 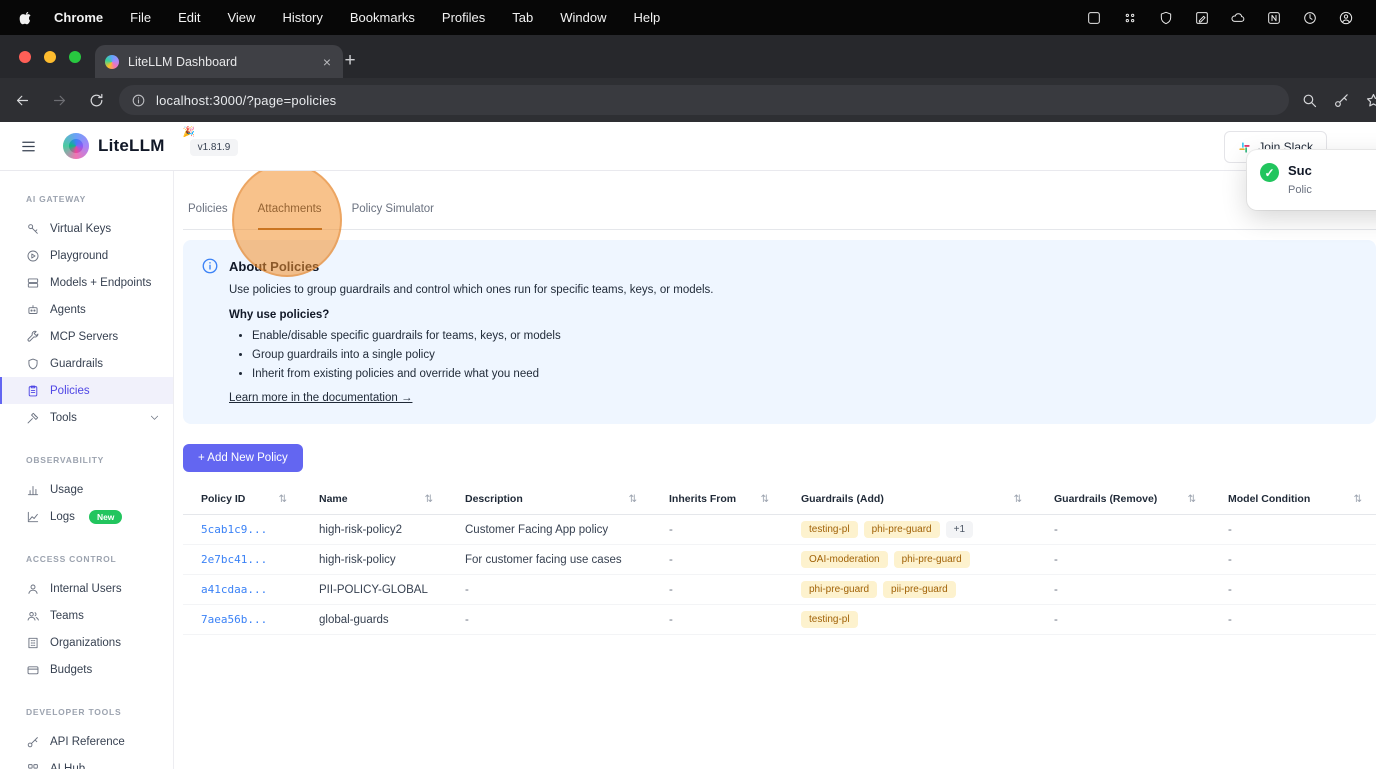 What do you see at coordinates (86, 255) in the screenshot?
I see `sidebar-item-playground: Playground` at bounding box center [86, 255].